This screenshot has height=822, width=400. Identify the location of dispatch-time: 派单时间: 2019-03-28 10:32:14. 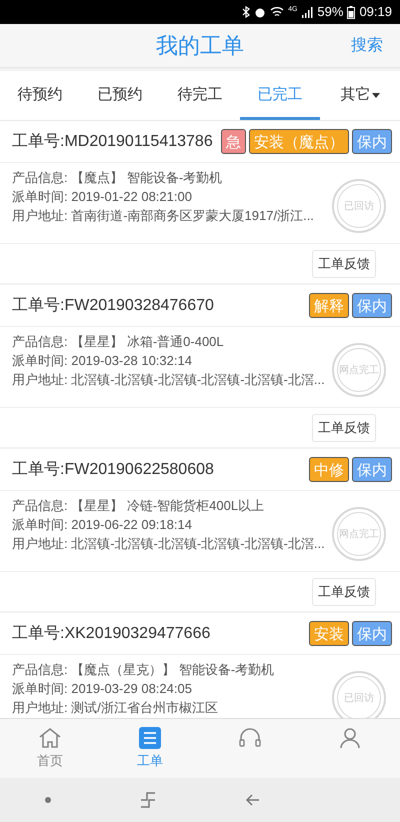
(102, 361).